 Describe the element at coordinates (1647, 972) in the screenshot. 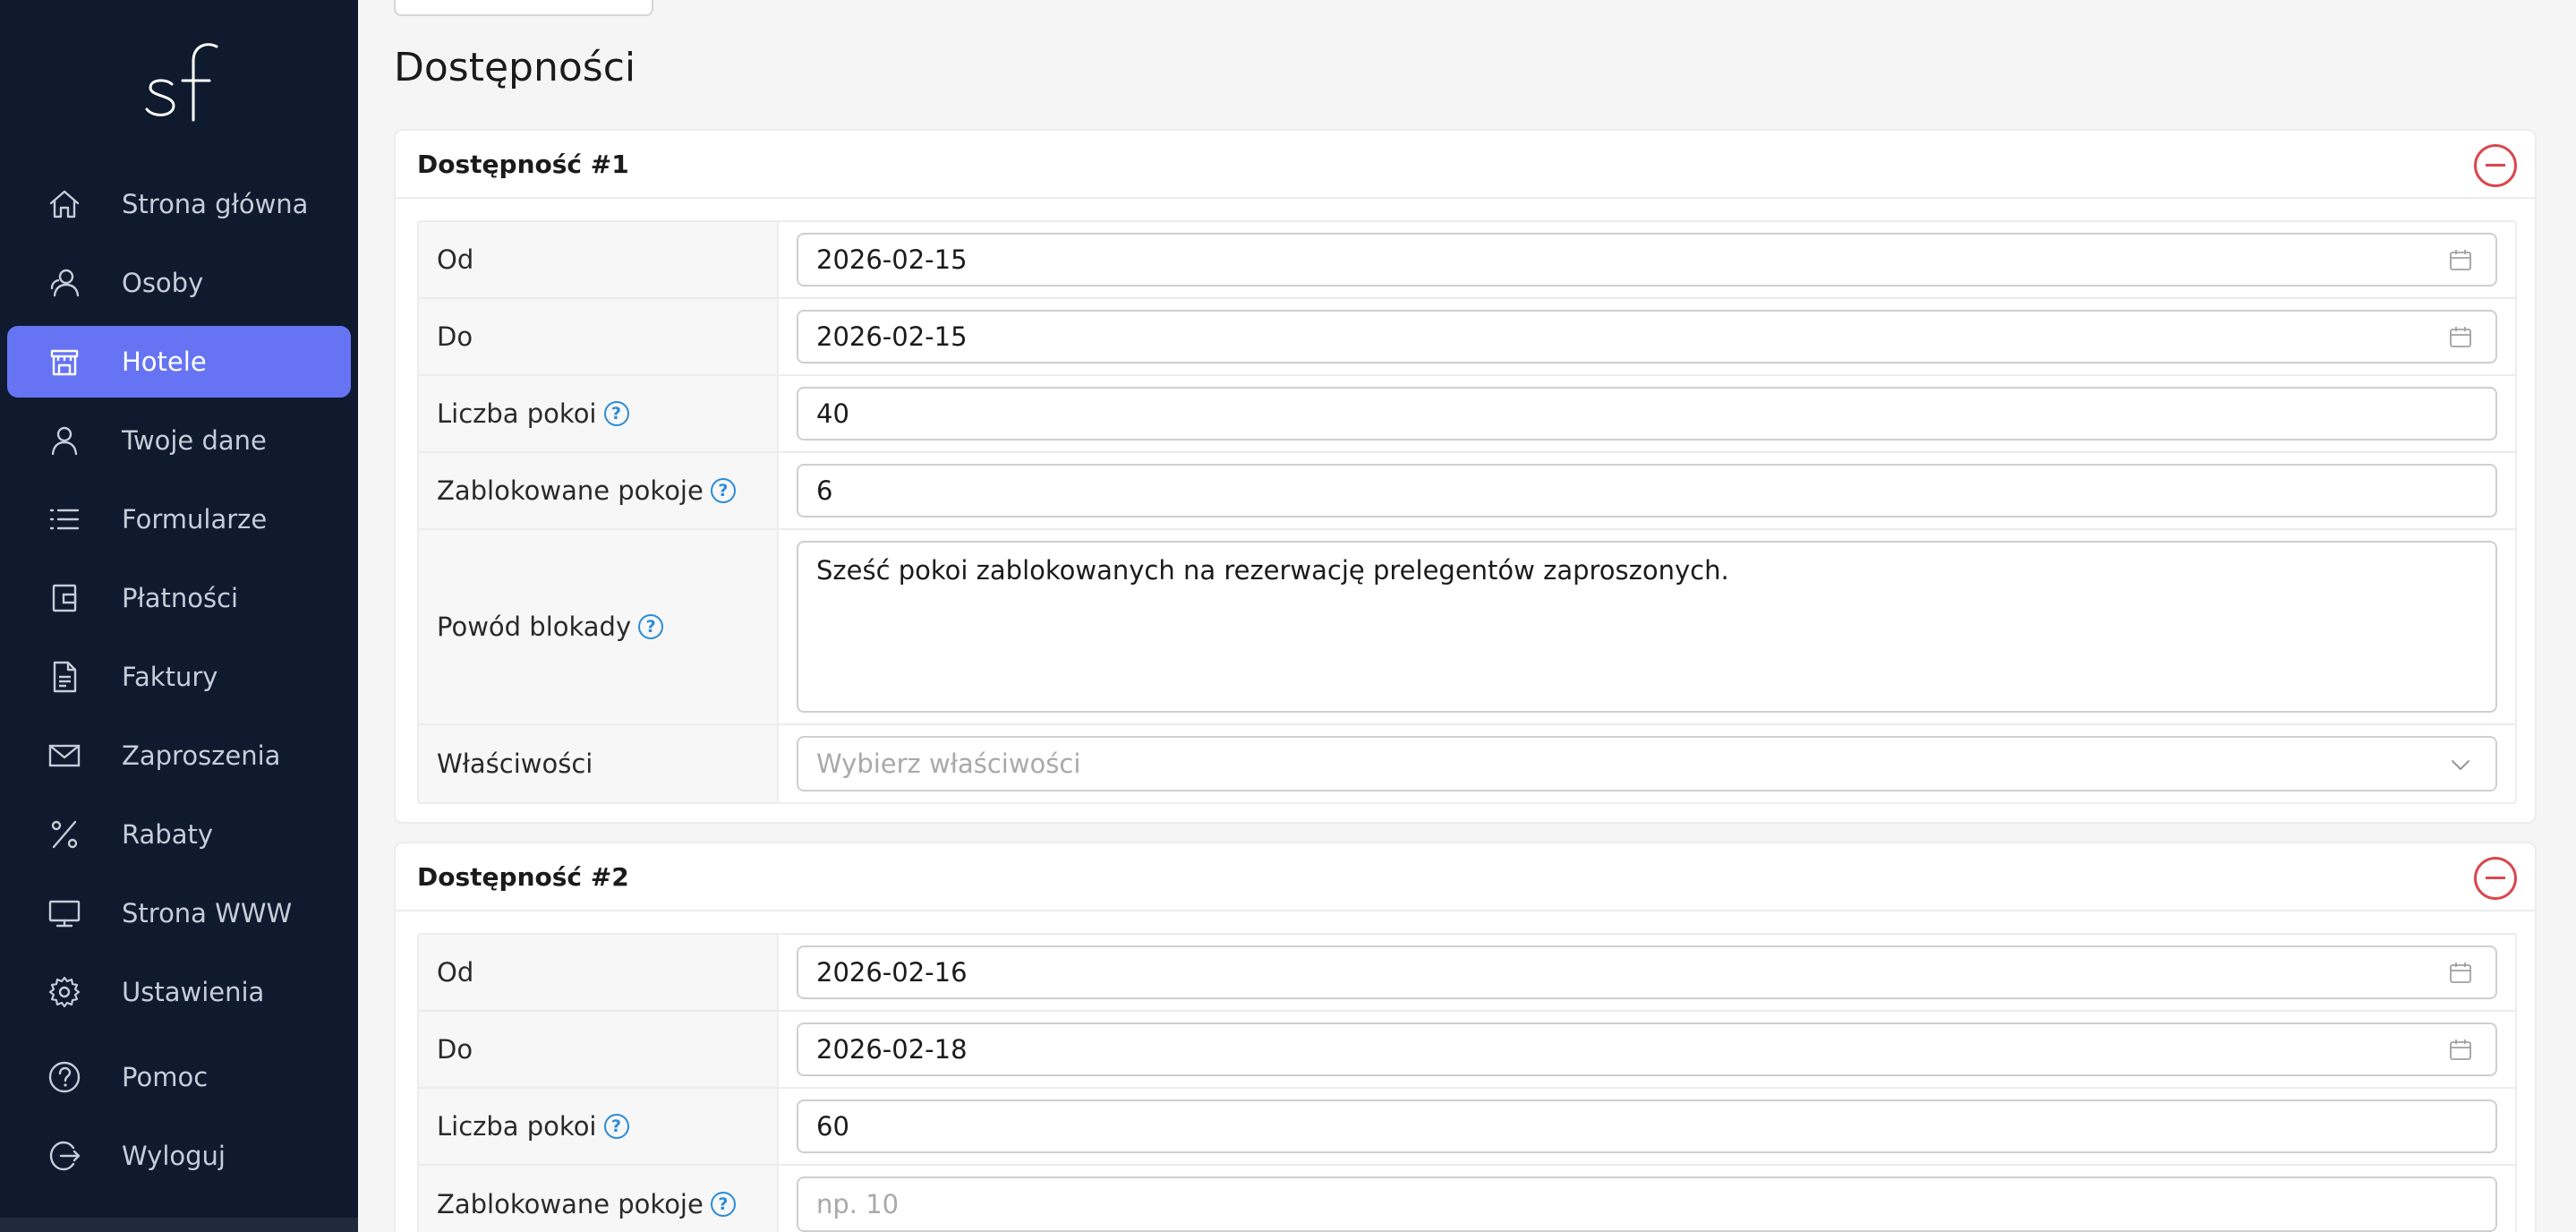

I see `date-from-input: 2026-02-16` at that location.